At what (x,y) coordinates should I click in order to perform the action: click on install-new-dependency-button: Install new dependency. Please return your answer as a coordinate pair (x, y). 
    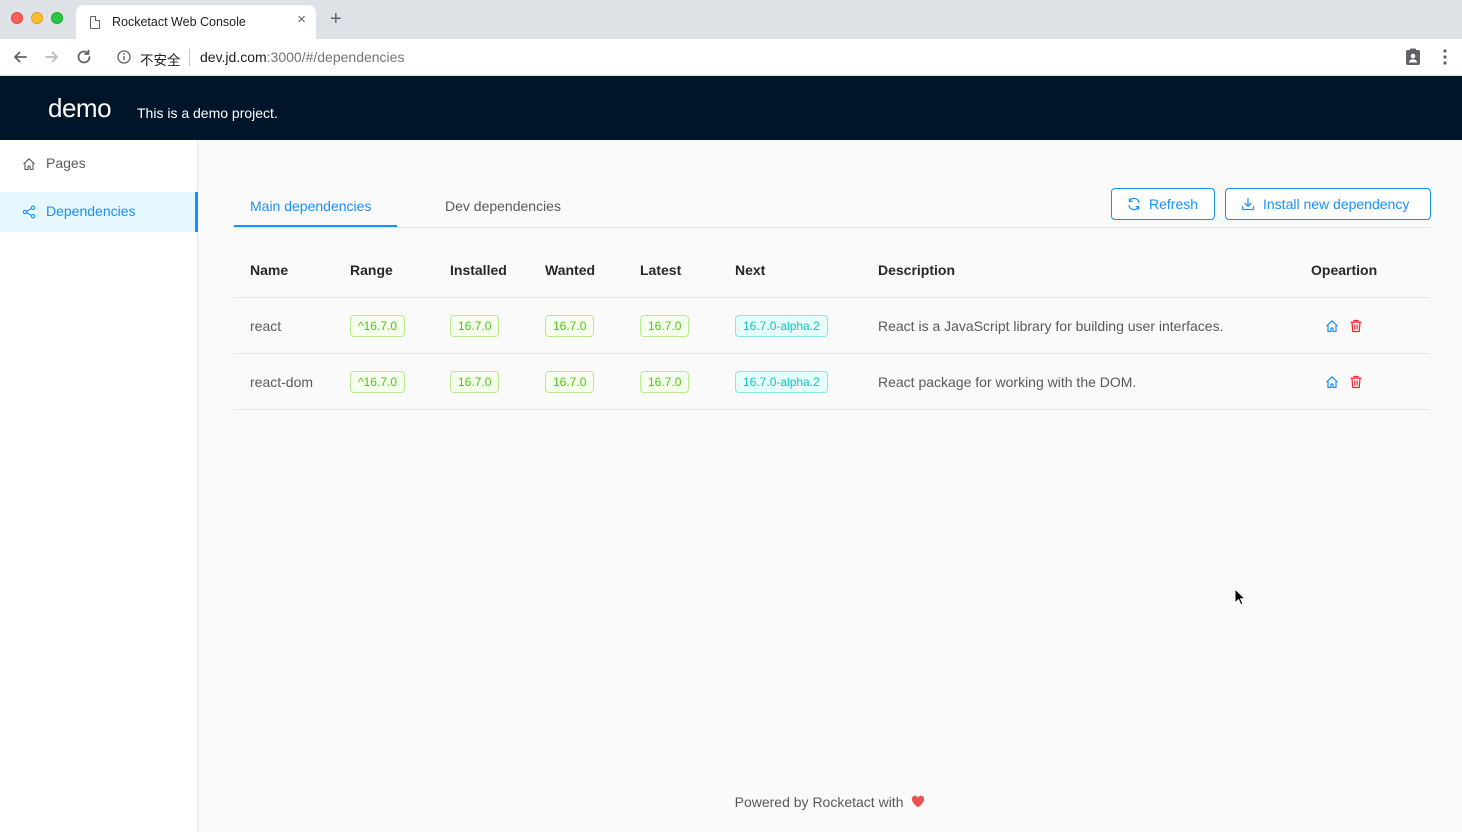
    Looking at the image, I should click on (1328, 204).